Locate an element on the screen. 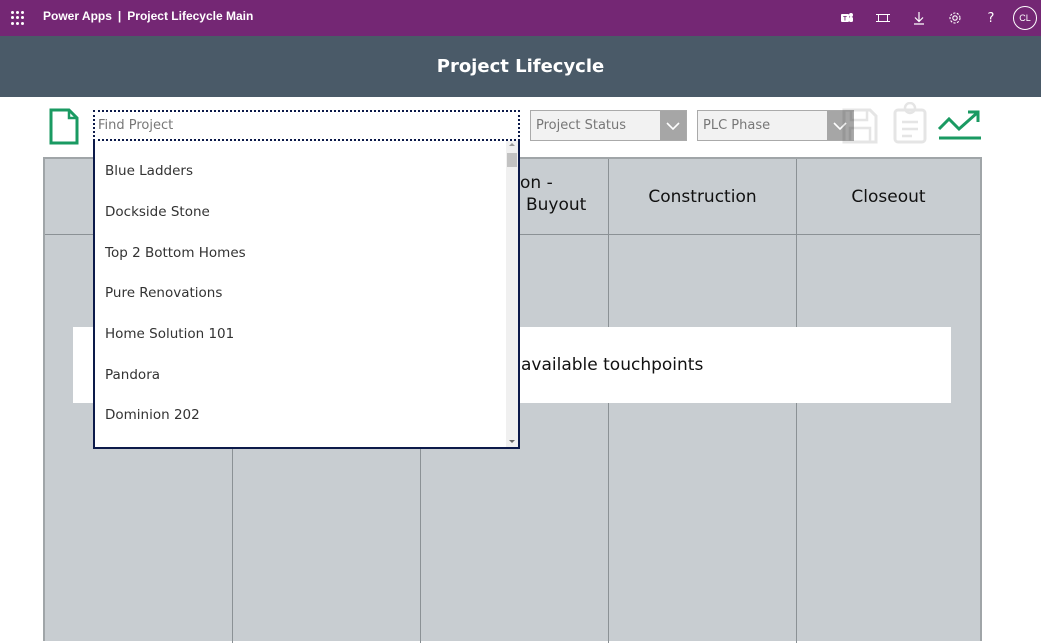 This screenshot has height=643, width=1041. page-header: Project Lifecycle is located at coordinates (520, 66).